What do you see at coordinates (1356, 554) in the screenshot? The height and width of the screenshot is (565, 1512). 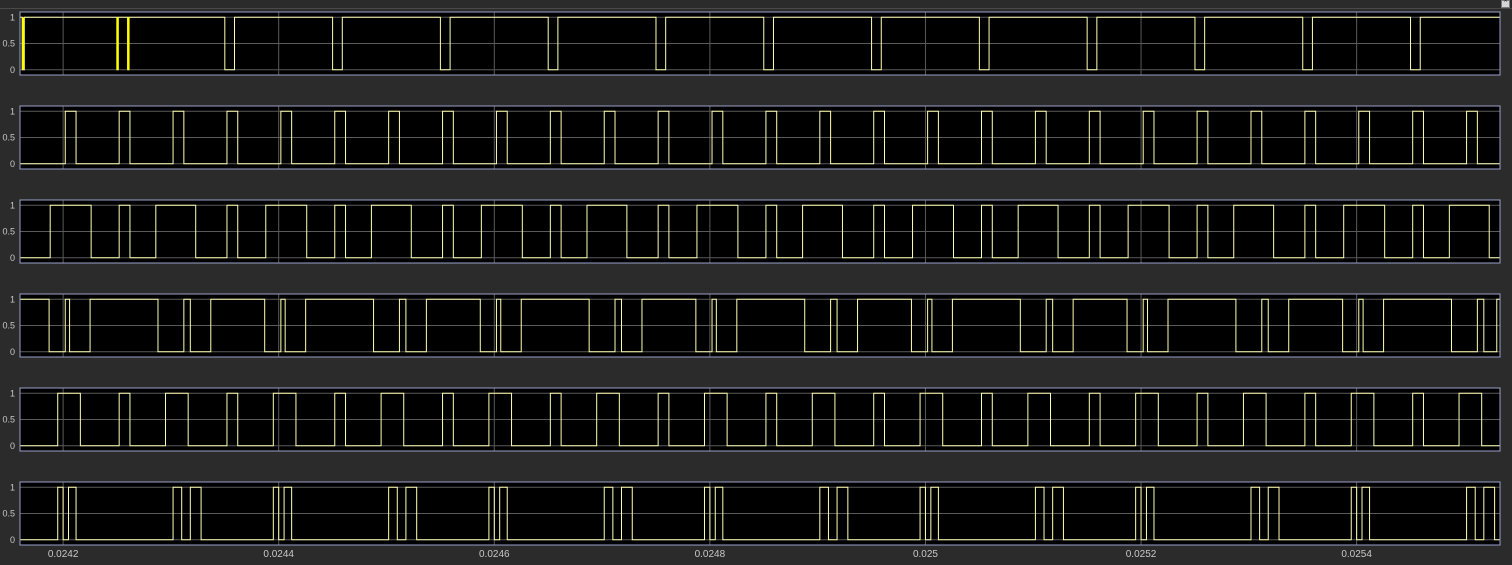 I see `x-tick-label: 0.0254` at bounding box center [1356, 554].